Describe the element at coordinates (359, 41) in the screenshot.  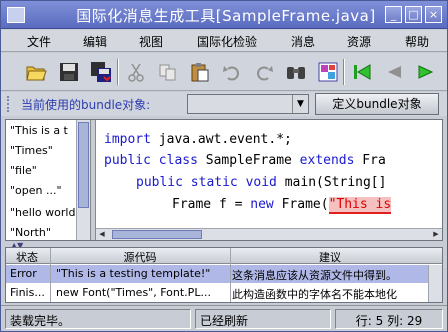
I see `menu-resource: 资源` at that location.